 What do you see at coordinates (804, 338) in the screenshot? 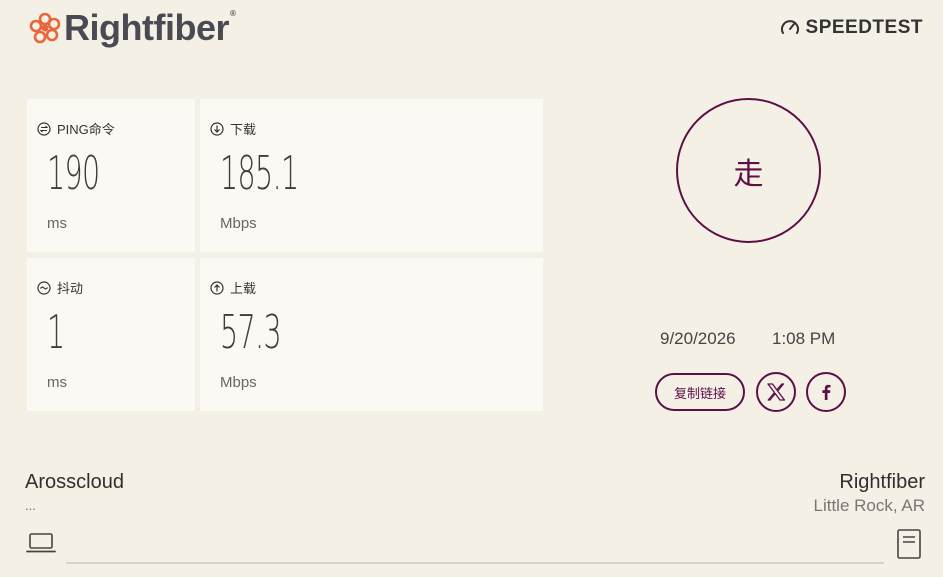
I see `result-time: 1:08 PM` at bounding box center [804, 338].